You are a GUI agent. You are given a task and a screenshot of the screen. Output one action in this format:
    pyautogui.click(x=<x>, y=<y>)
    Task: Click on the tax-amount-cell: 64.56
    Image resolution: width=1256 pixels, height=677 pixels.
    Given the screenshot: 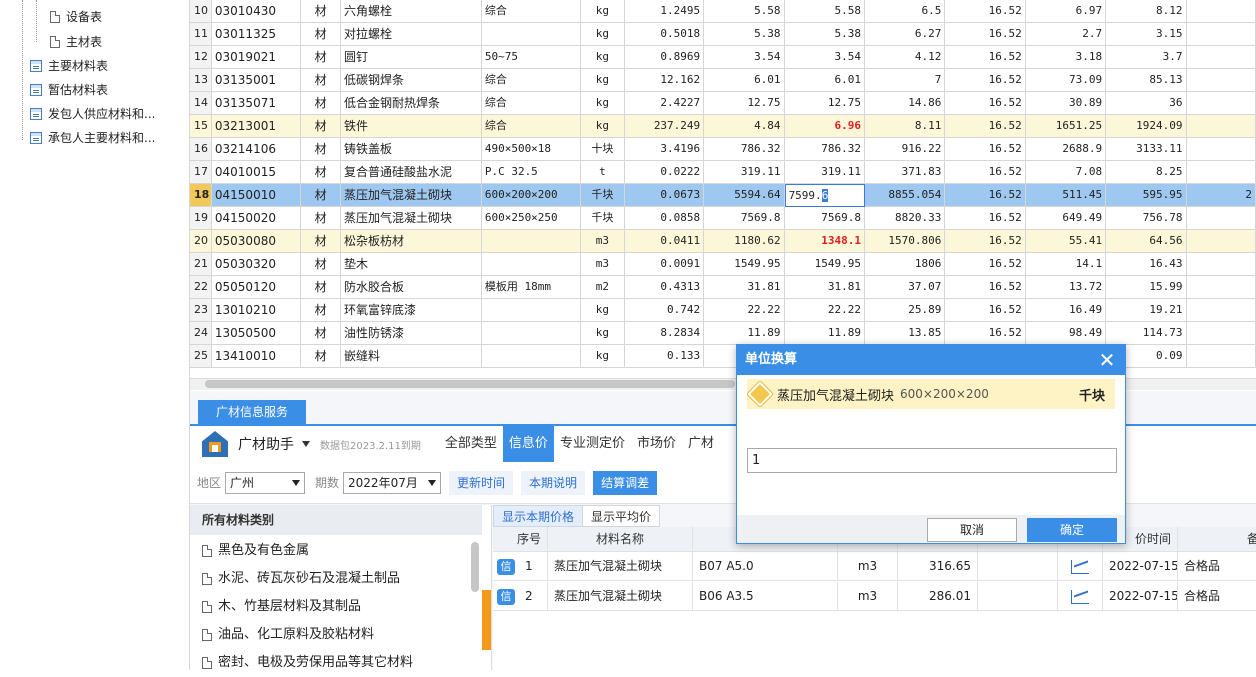 What is the action you would take?
    pyautogui.click(x=1146, y=241)
    